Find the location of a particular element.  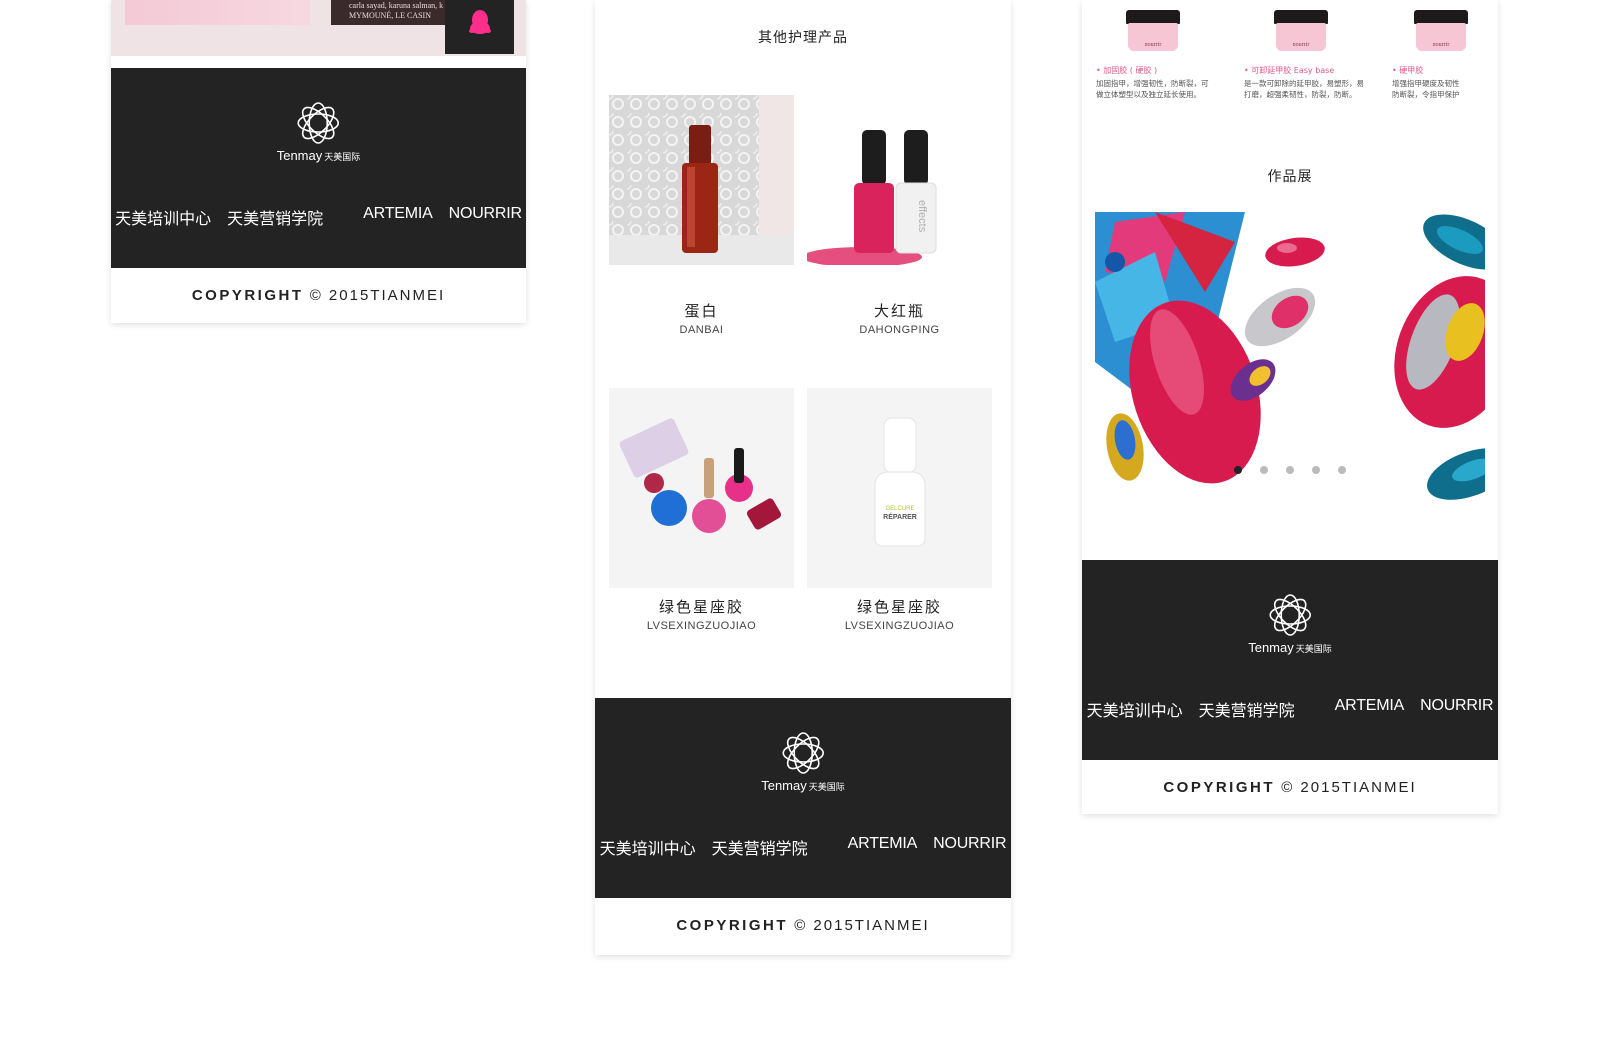

product-card: 蛋白 DANBAI is located at coordinates (701, 215).